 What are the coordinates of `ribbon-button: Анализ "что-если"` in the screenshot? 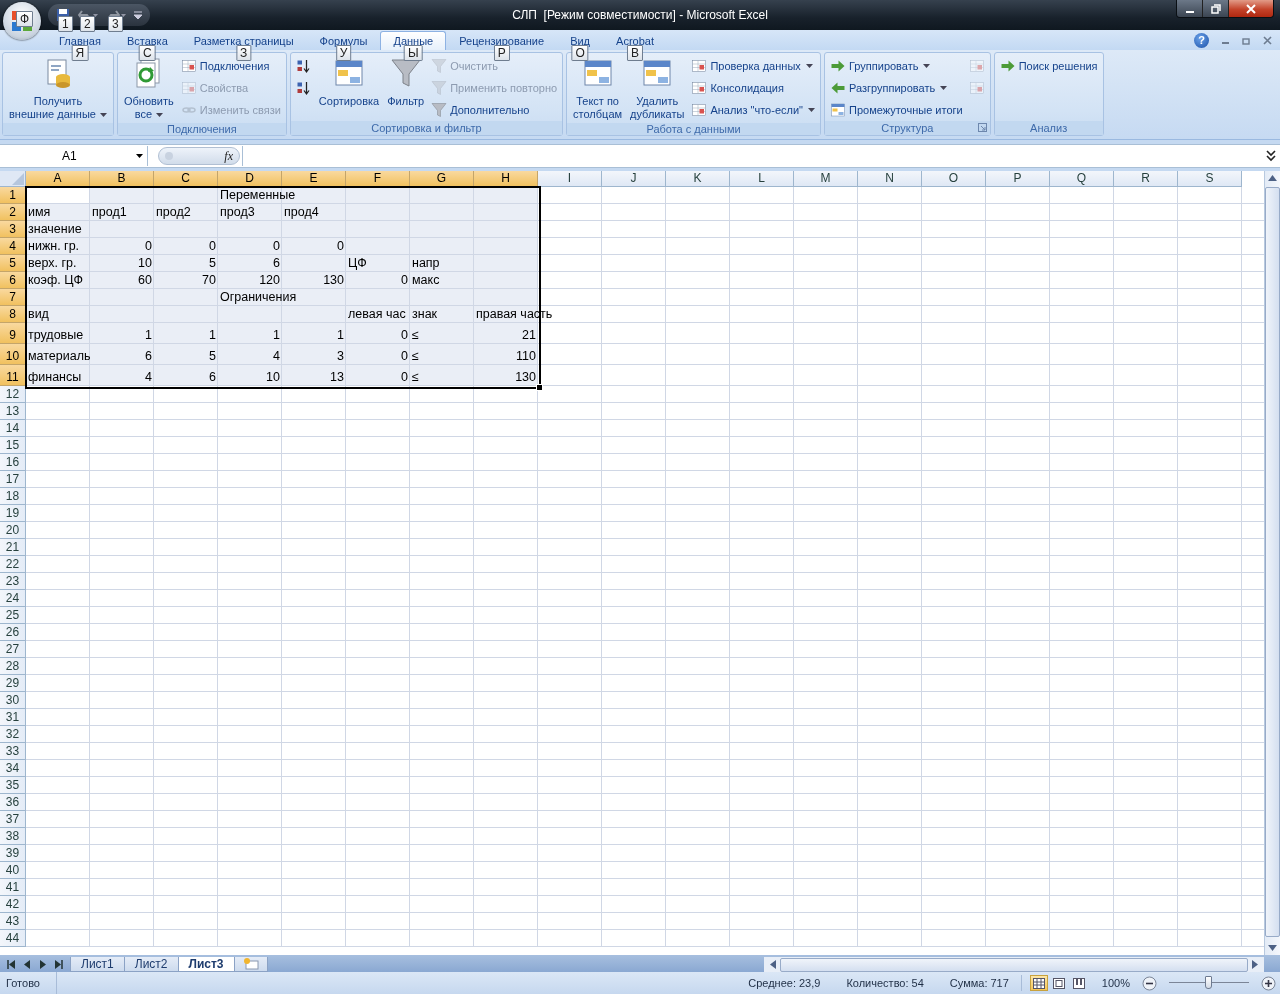 It's located at (753, 109).